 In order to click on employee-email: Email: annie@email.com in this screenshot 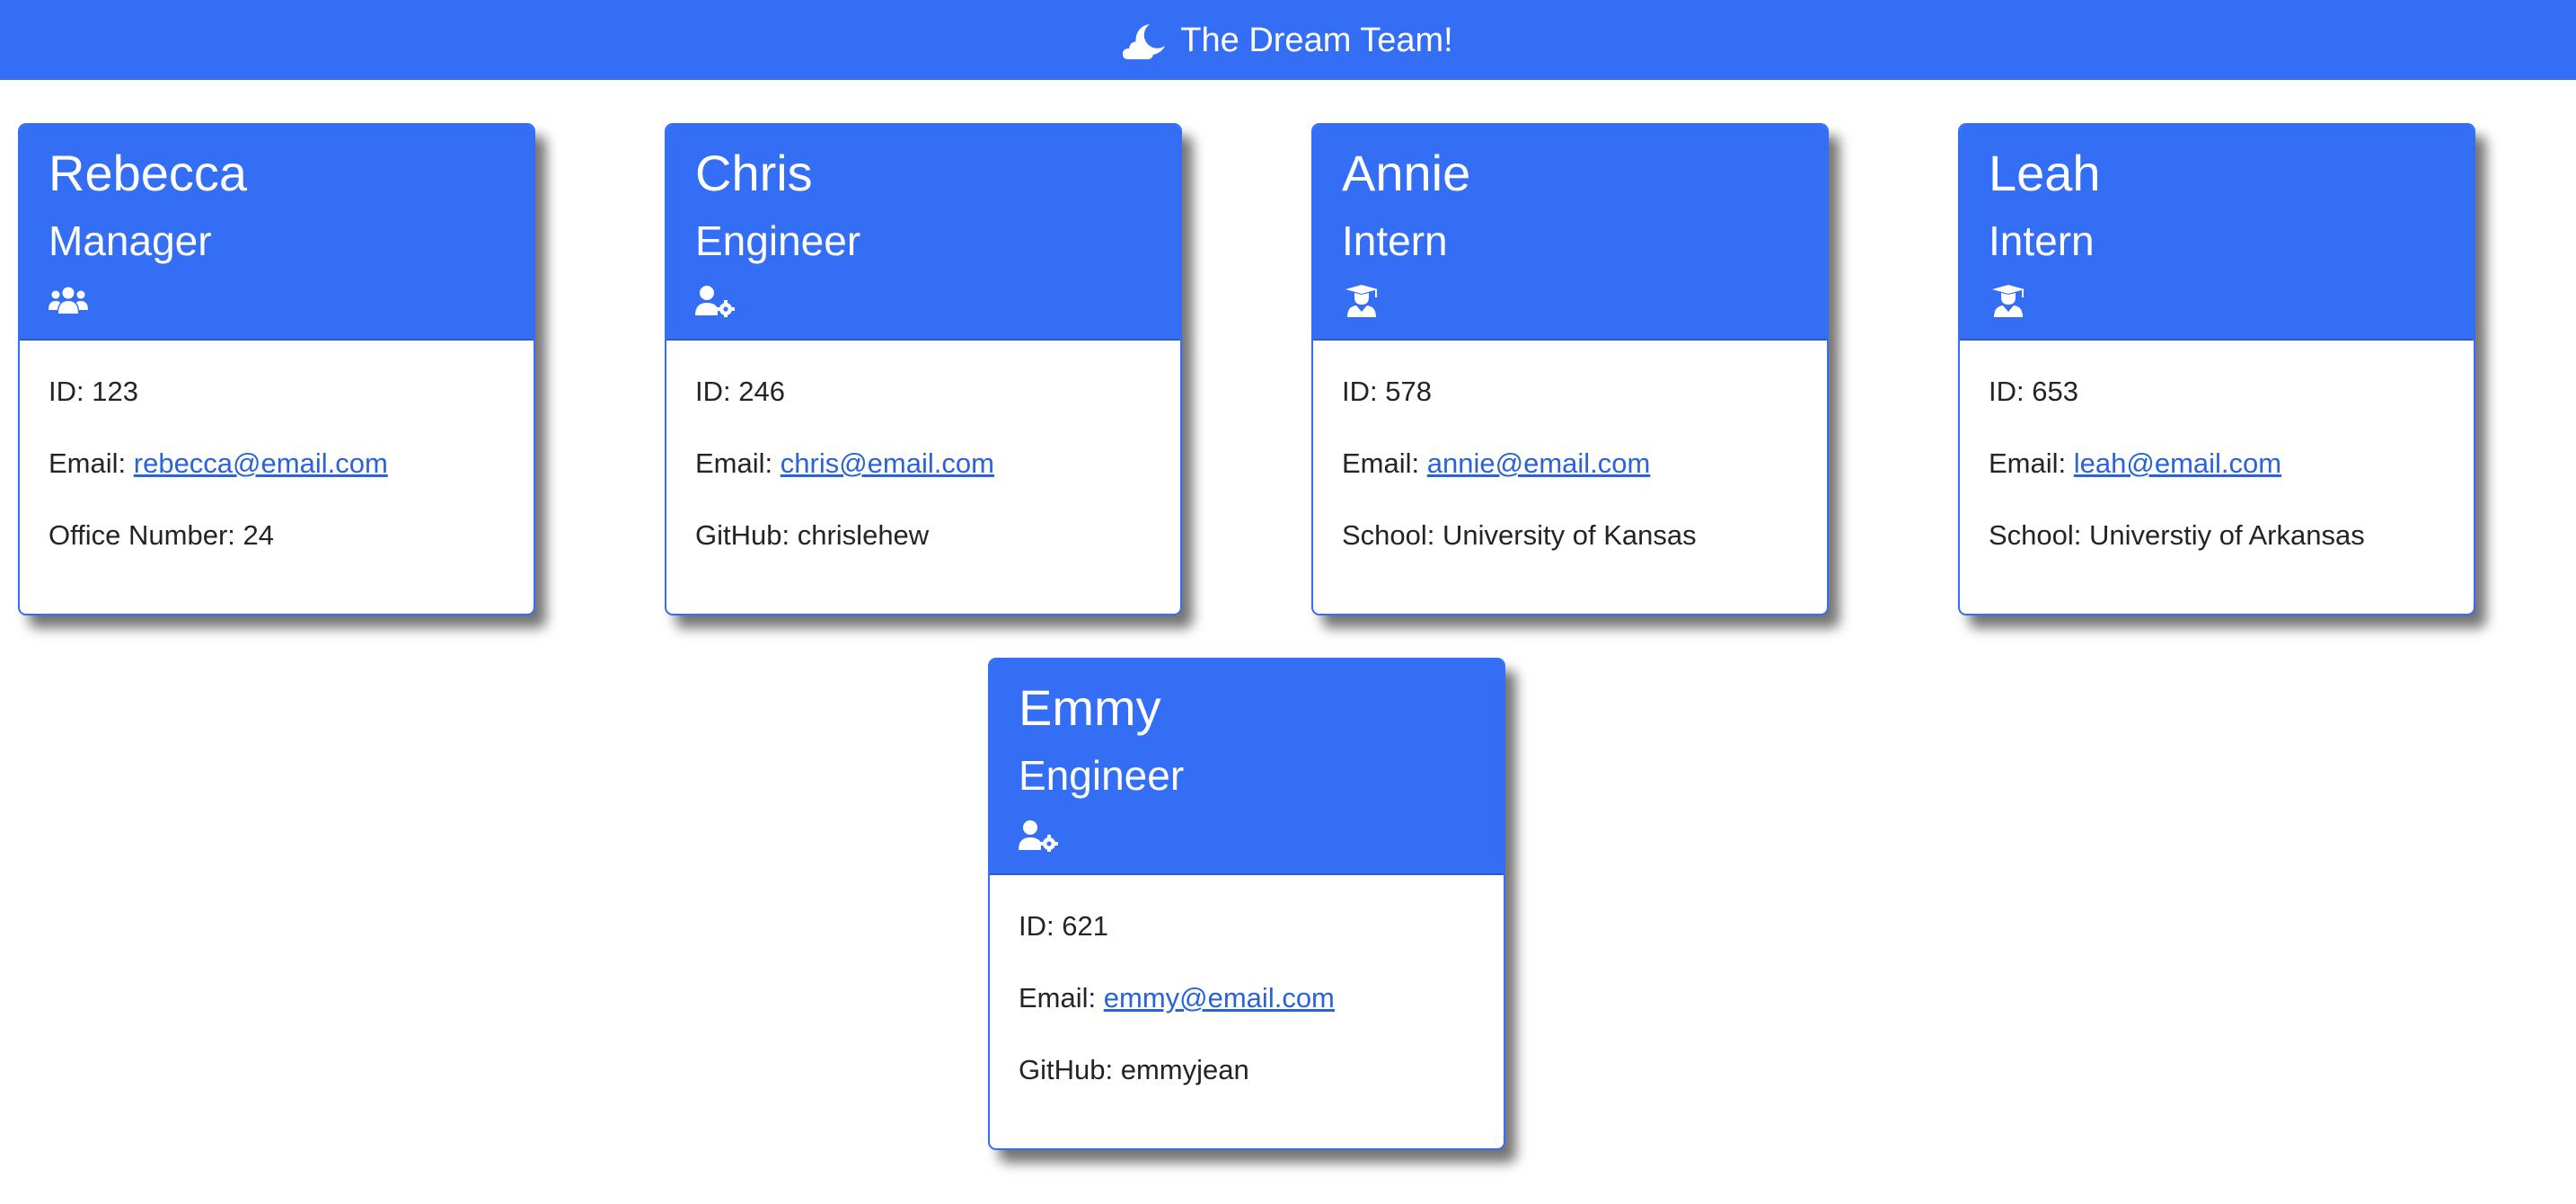, I will do `click(1496, 463)`.